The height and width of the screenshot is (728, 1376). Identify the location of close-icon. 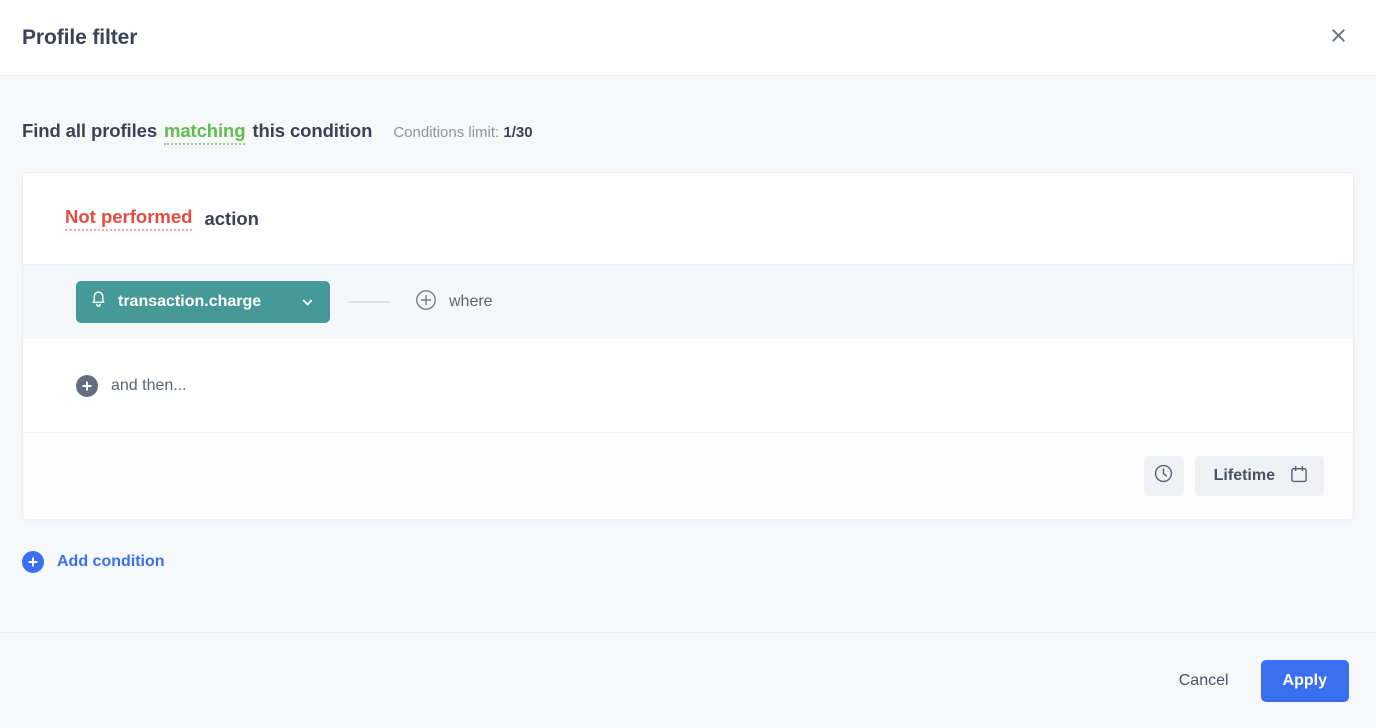
(1338, 38).